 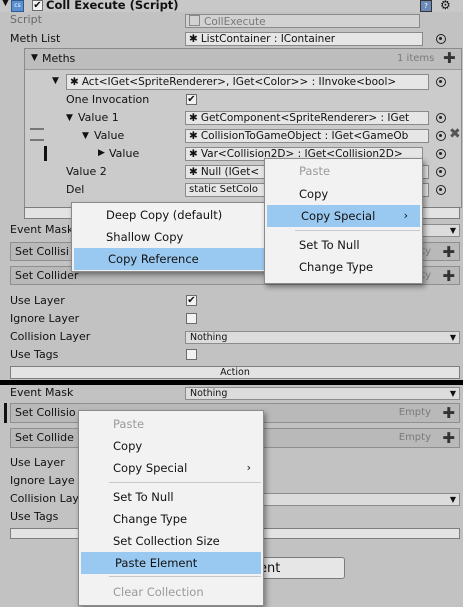 What do you see at coordinates (191, 354) in the screenshot?
I see `use-tags-checkbox-top` at bounding box center [191, 354].